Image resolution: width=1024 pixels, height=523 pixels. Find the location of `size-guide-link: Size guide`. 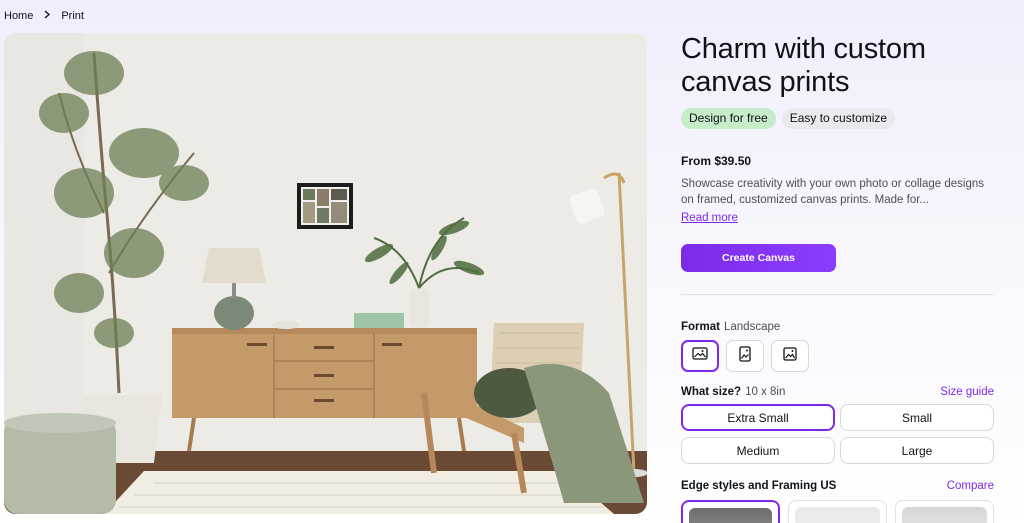

size-guide-link: Size guide is located at coordinates (967, 392).